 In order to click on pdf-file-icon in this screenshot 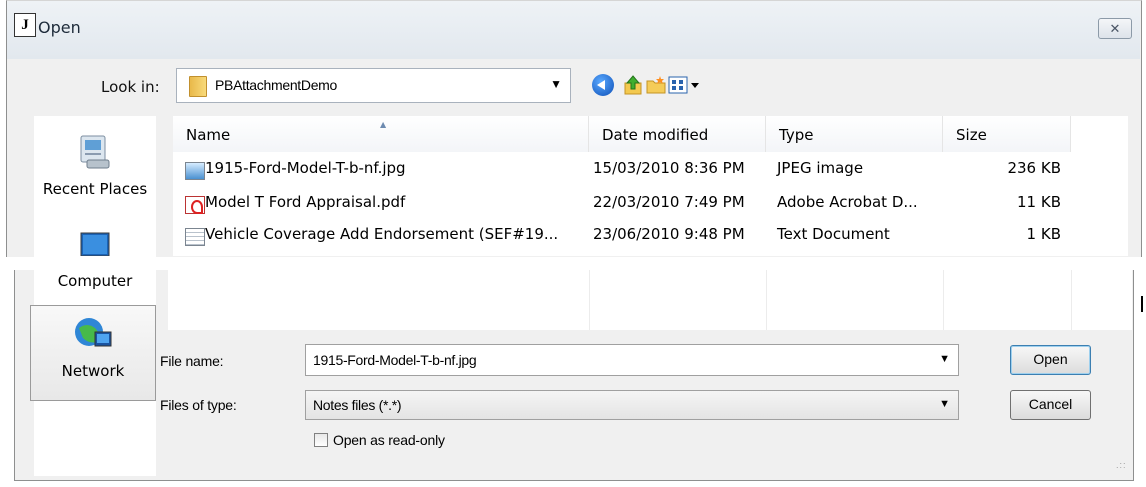, I will do `click(195, 205)`.